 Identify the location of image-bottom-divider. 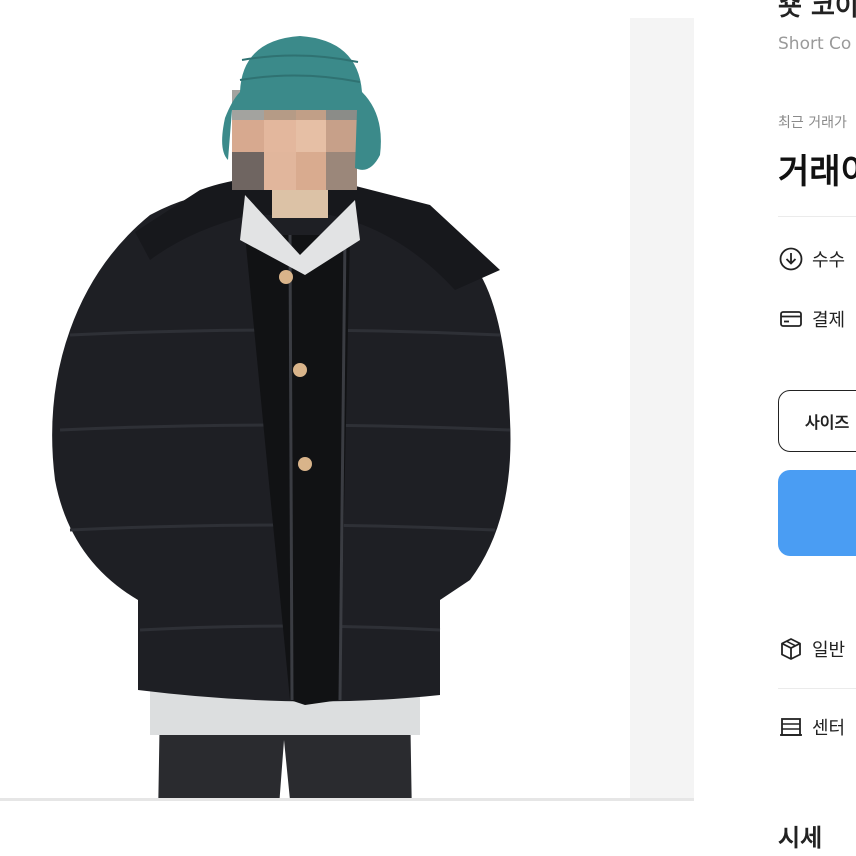
(347, 799).